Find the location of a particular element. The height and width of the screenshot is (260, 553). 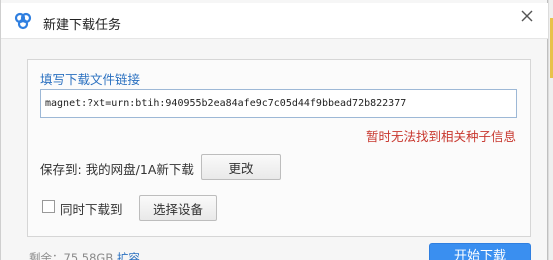

save-path-label: 保存到: 我的网盘/1A新下载 is located at coordinates (117, 169).